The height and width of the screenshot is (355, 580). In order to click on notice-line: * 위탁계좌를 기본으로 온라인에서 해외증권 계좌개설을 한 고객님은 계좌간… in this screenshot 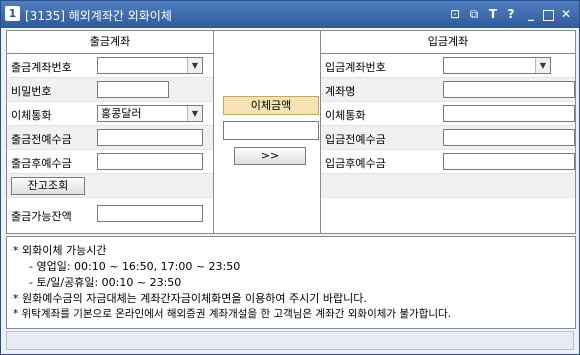, I will do `click(232, 314)`.